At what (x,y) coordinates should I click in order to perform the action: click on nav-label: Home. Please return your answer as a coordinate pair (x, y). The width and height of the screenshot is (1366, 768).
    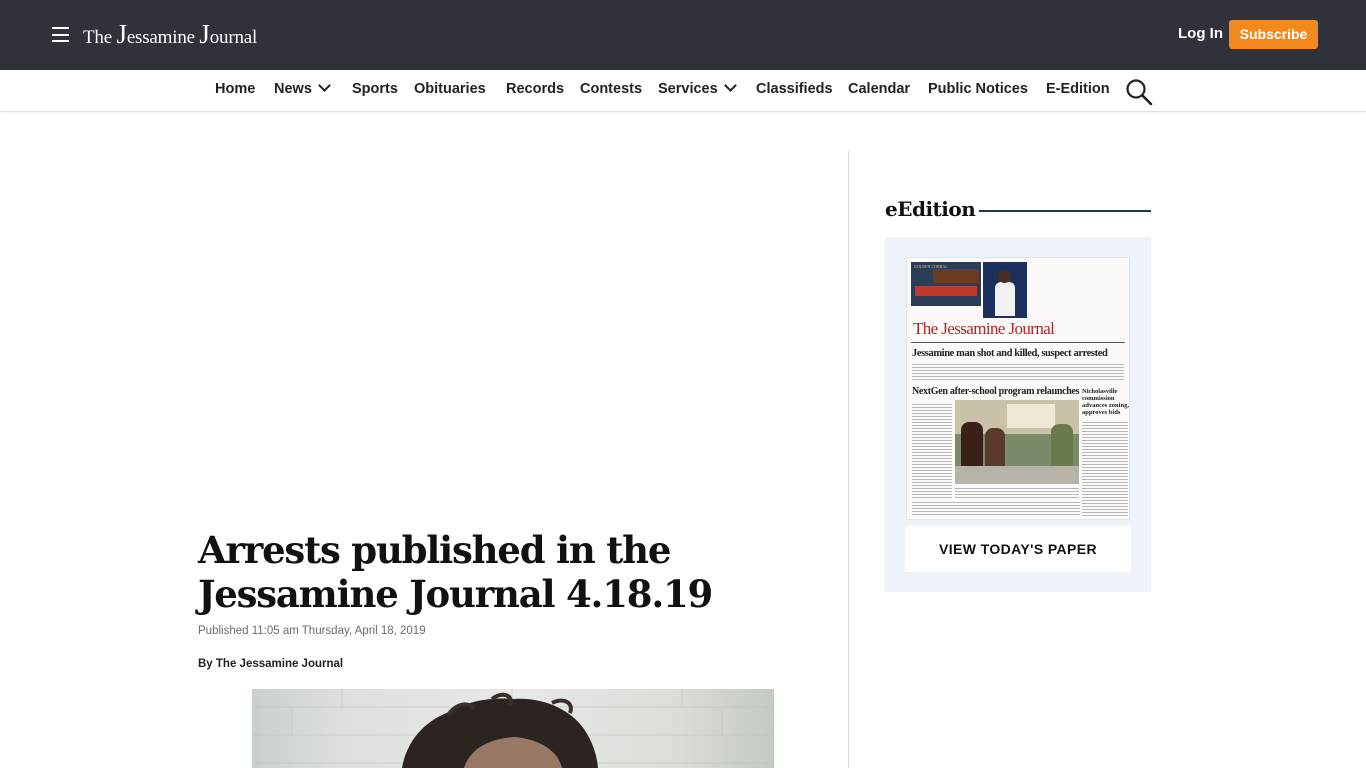
    Looking at the image, I should click on (235, 89).